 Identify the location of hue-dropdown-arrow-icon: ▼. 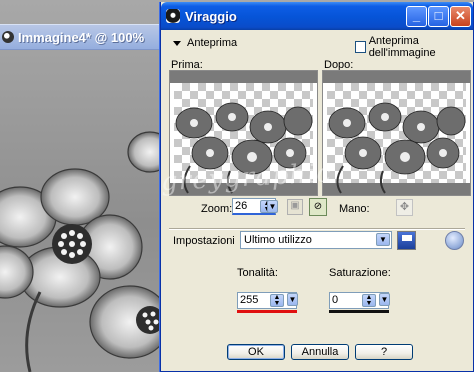
(292, 299).